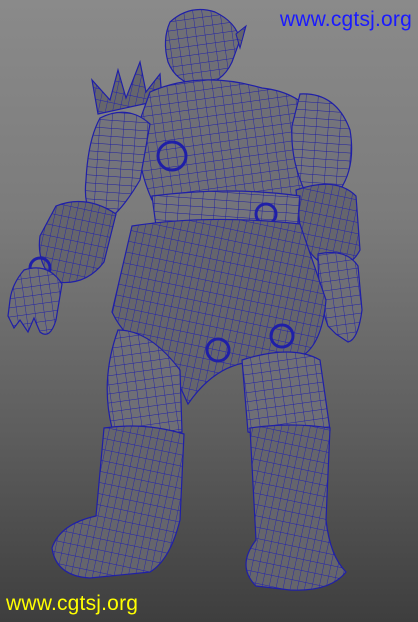 This screenshot has width=418, height=622. I want to click on left-boot-mesh, so click(118, 502).